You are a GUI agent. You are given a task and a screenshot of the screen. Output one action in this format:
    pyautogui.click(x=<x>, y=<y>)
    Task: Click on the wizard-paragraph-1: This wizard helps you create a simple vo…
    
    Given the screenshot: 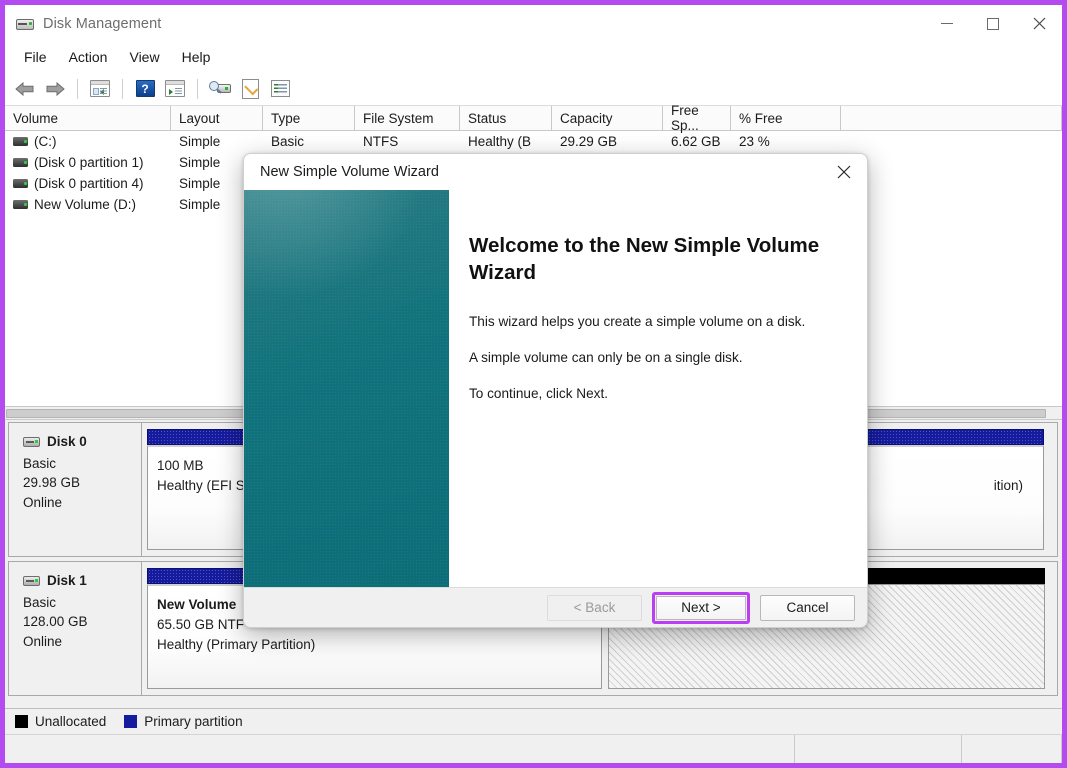 What is the action you would take?
    pyautogui.click(x=637, y=321)
    